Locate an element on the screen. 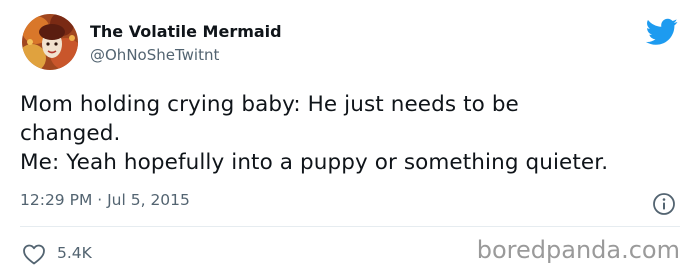  heart-icon is located at coordinates (34, 254).